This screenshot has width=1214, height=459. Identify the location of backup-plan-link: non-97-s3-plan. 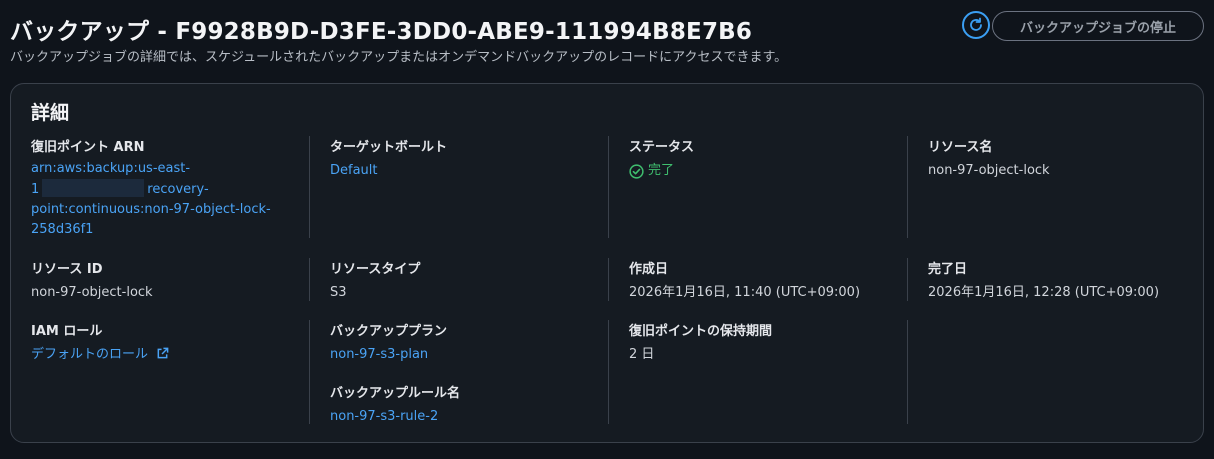
(388, 355).